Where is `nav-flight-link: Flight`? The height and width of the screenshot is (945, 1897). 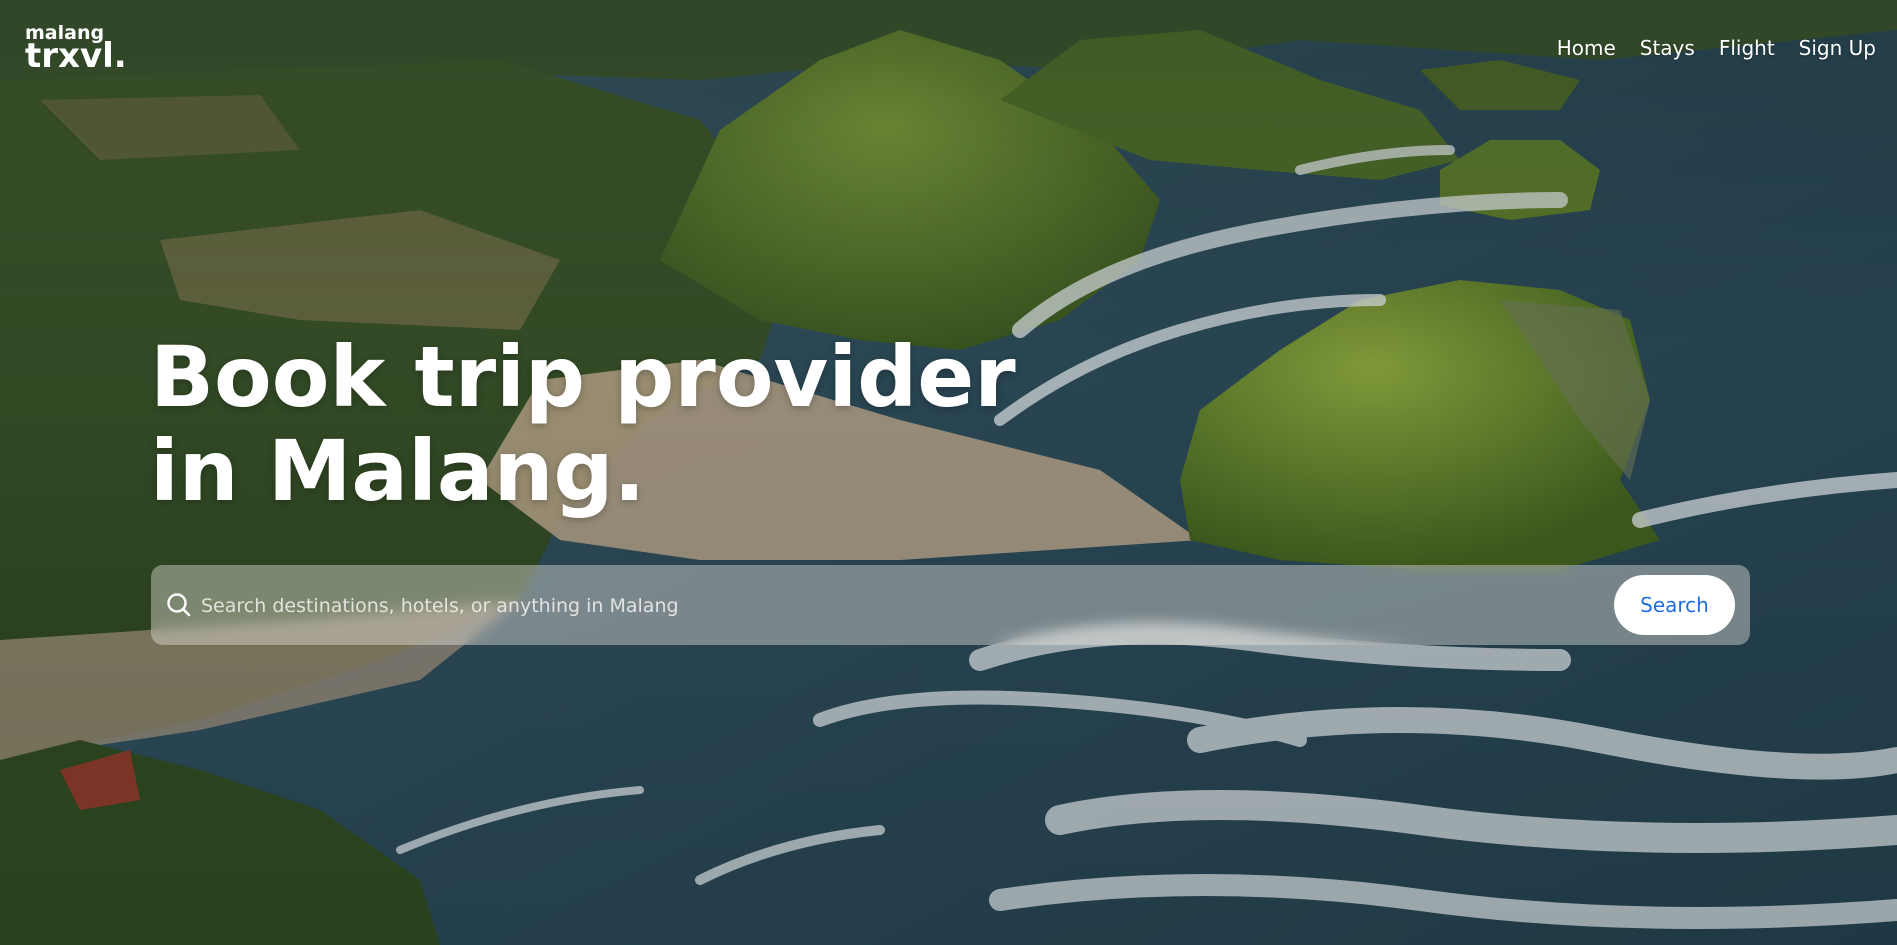 nav-flight-link: Flight is located at coordinates (1747, 48).